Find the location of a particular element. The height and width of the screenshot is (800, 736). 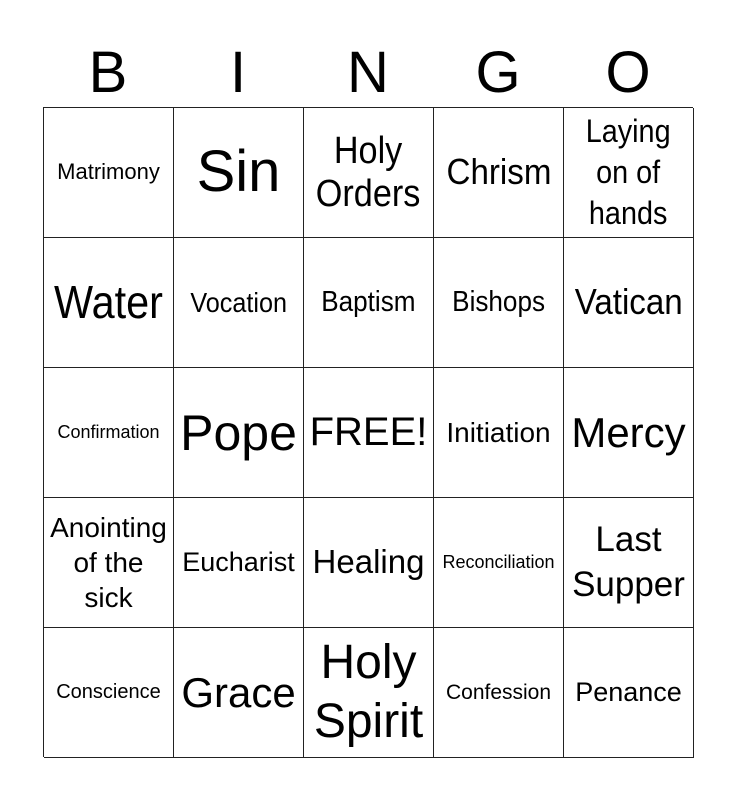

bingo-cell: Anointing of the sick is located at coordinates (109, 563).